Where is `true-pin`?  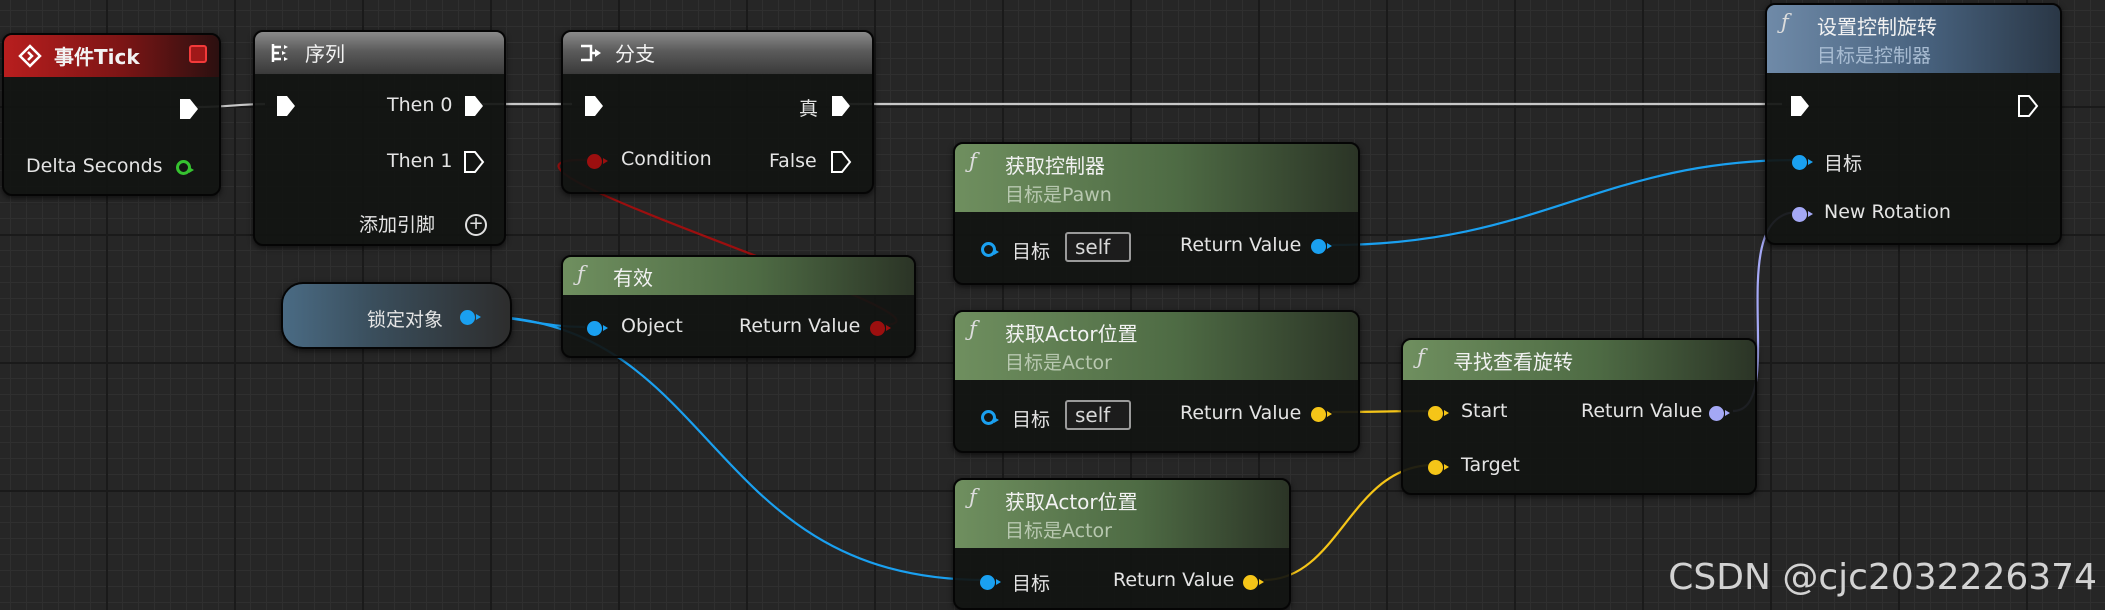
true-pin is located at coordinates (841, 106).